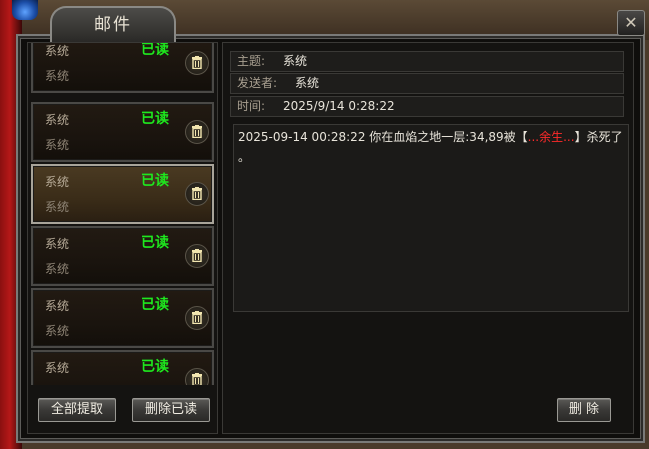 The height and width of the screenshot is (449, 649). I want to click on claim-all-button: 全部提取, so click(77, 410).